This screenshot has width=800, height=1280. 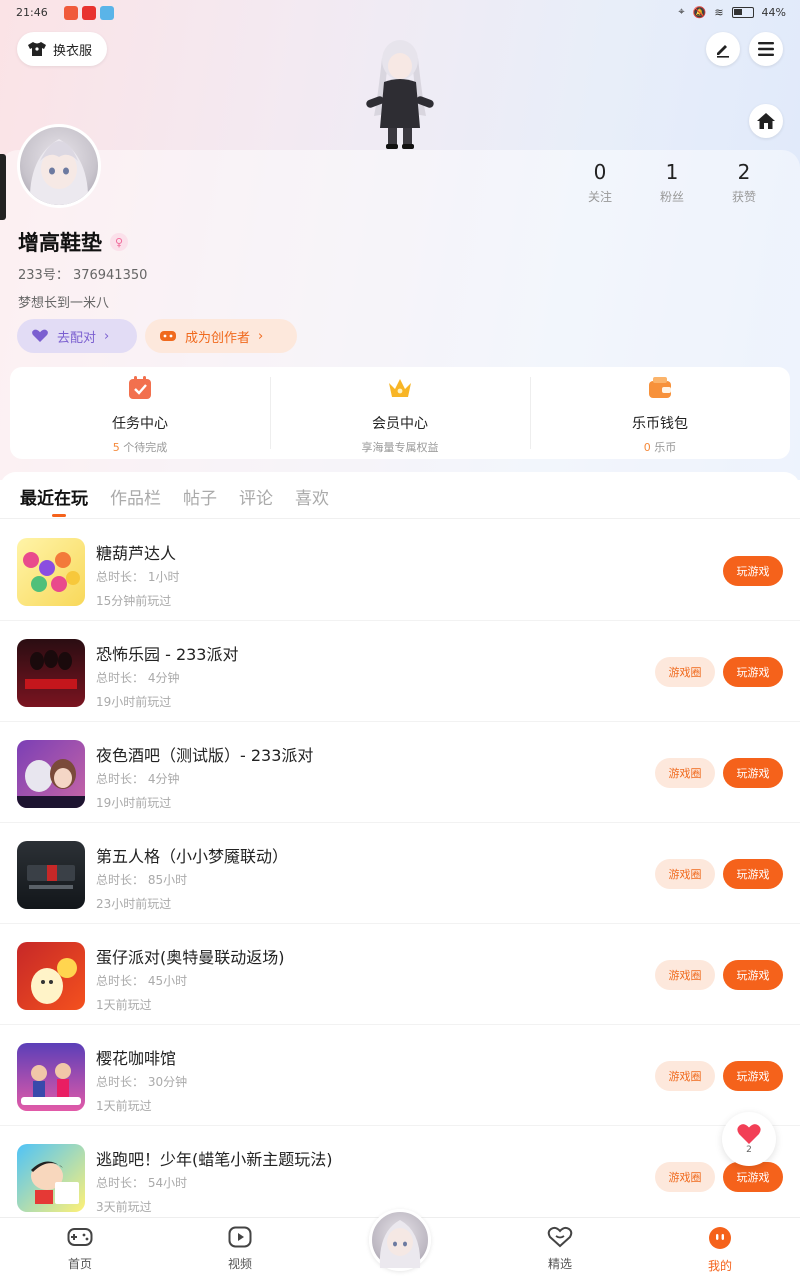 I want to click on floating-like-button: 2, so click(x=749, y=1139).